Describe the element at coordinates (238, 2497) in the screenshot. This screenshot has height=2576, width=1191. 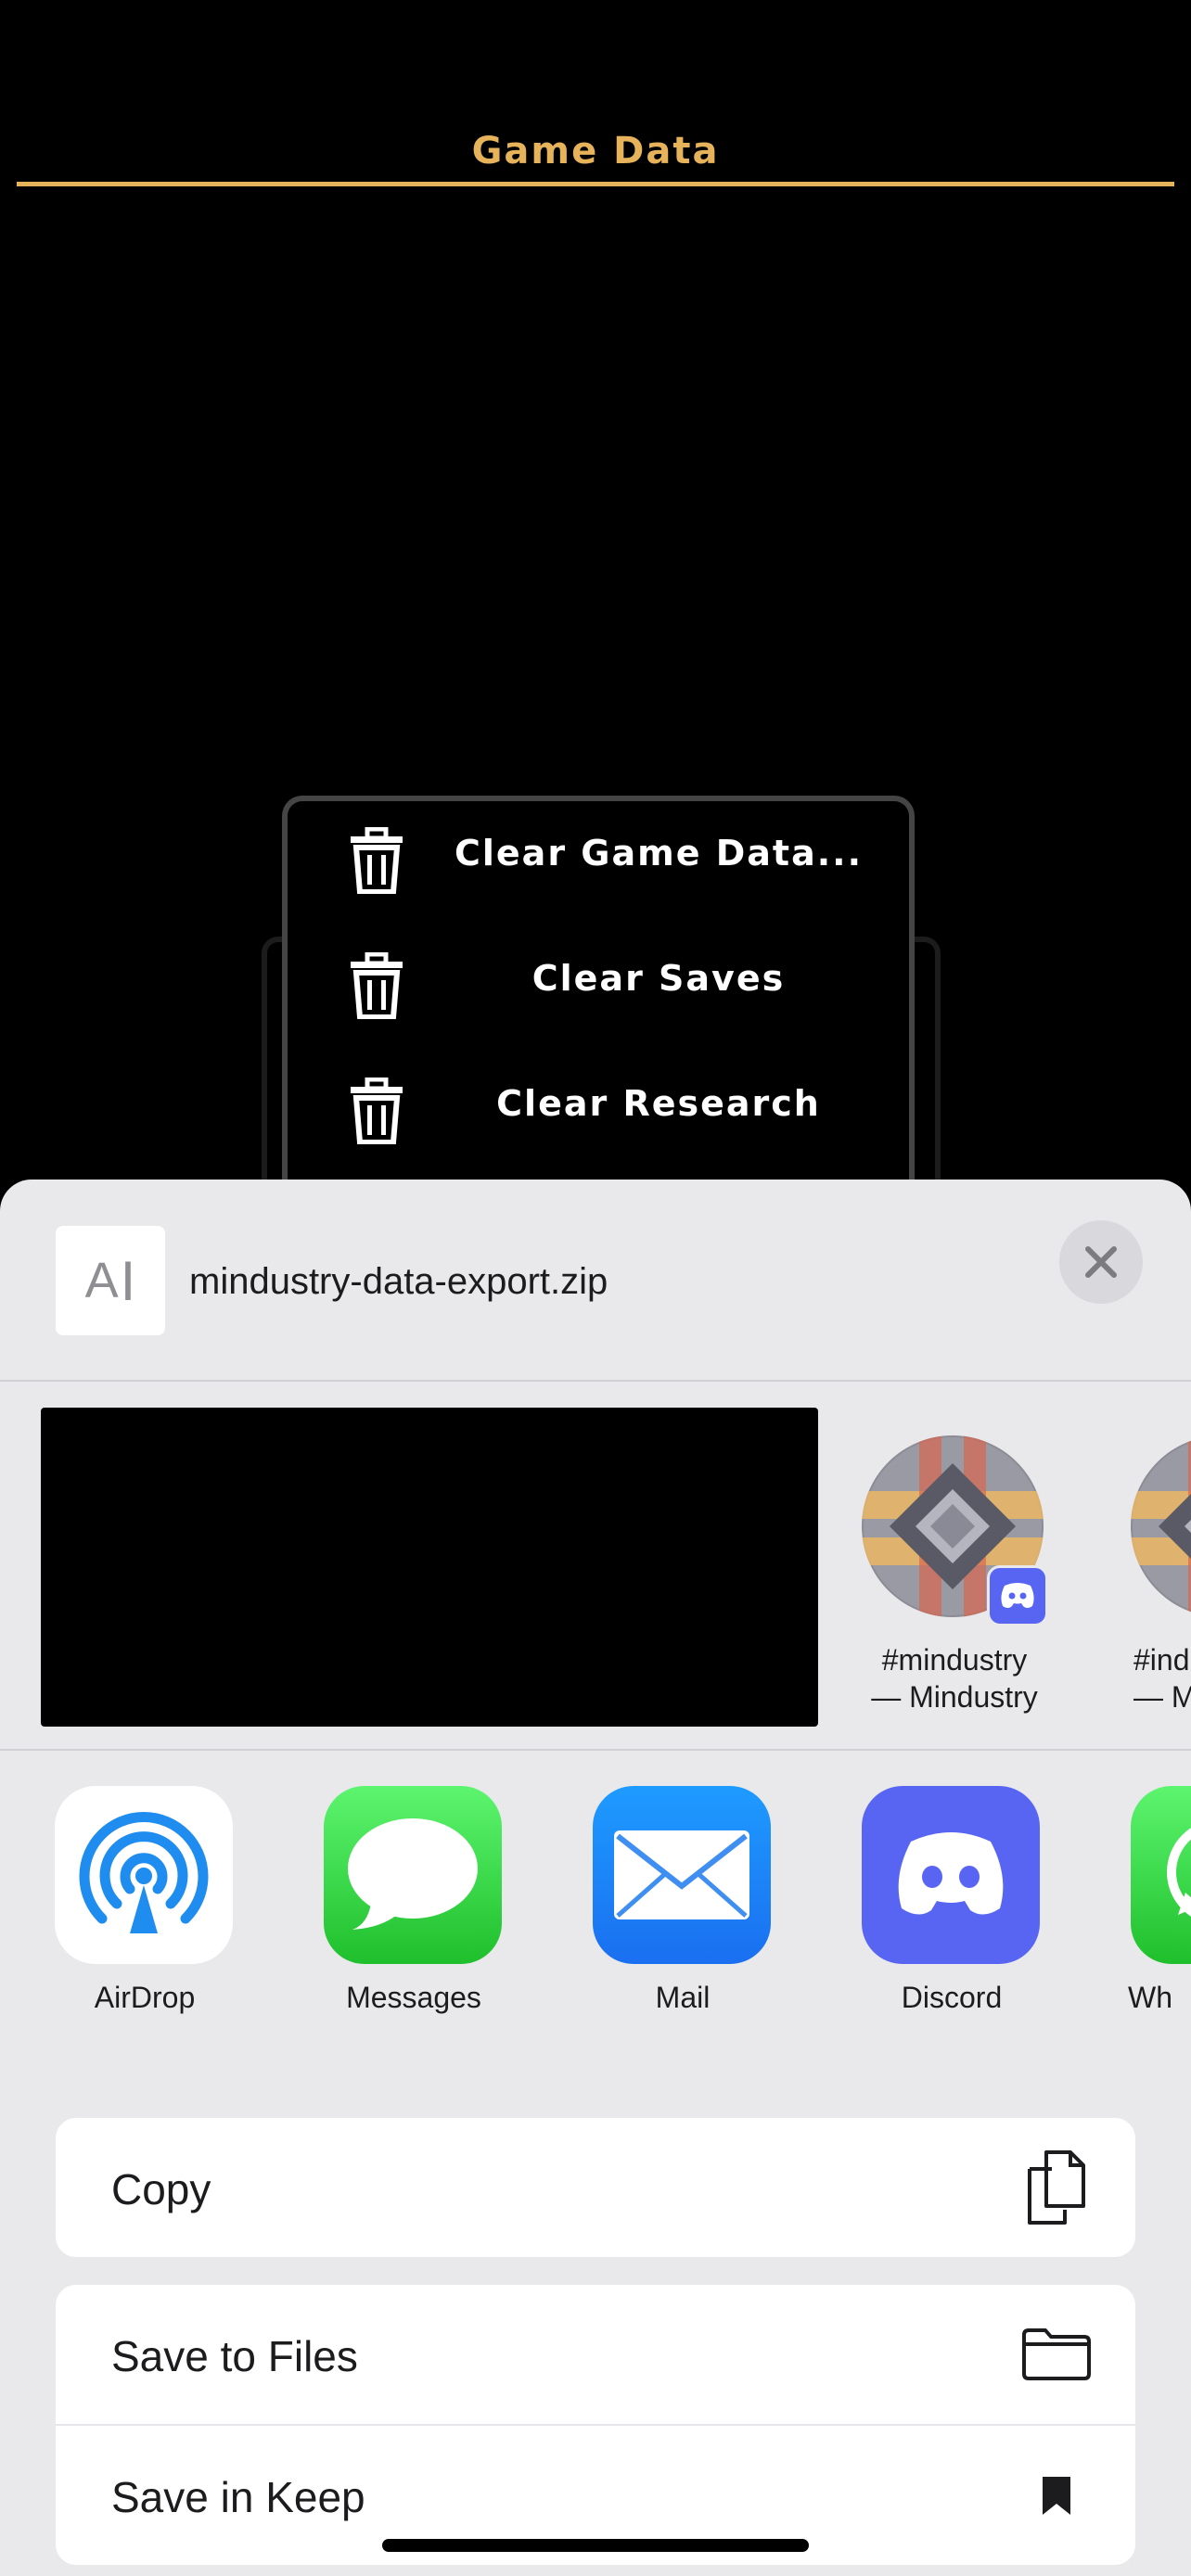
I see `save-in-keep-label: Save in Keep` at that location.